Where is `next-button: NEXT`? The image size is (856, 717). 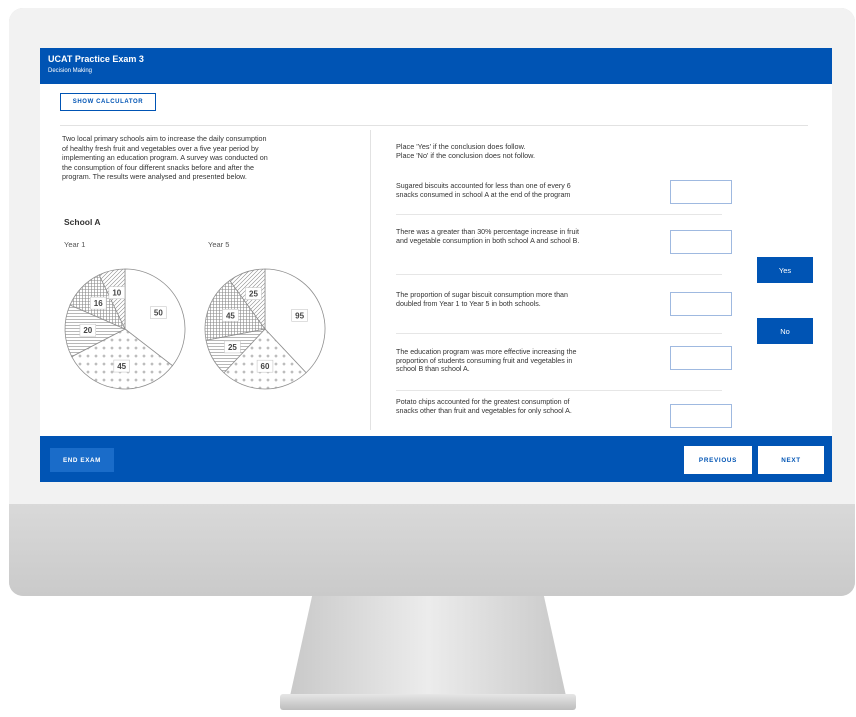
next-button: NEXT is located at coordinates (791, 460).